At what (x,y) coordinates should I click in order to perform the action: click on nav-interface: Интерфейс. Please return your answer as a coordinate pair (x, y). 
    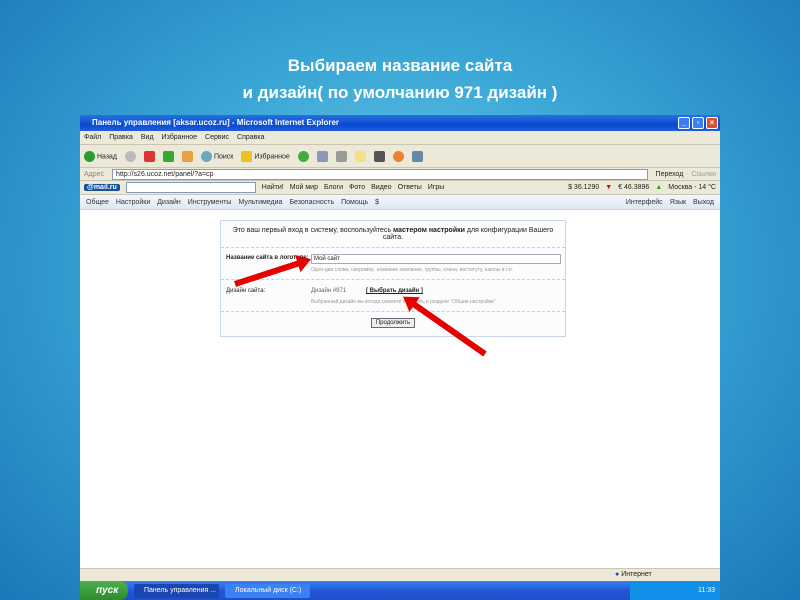
    Looking at the image, I should click on (644, 202).